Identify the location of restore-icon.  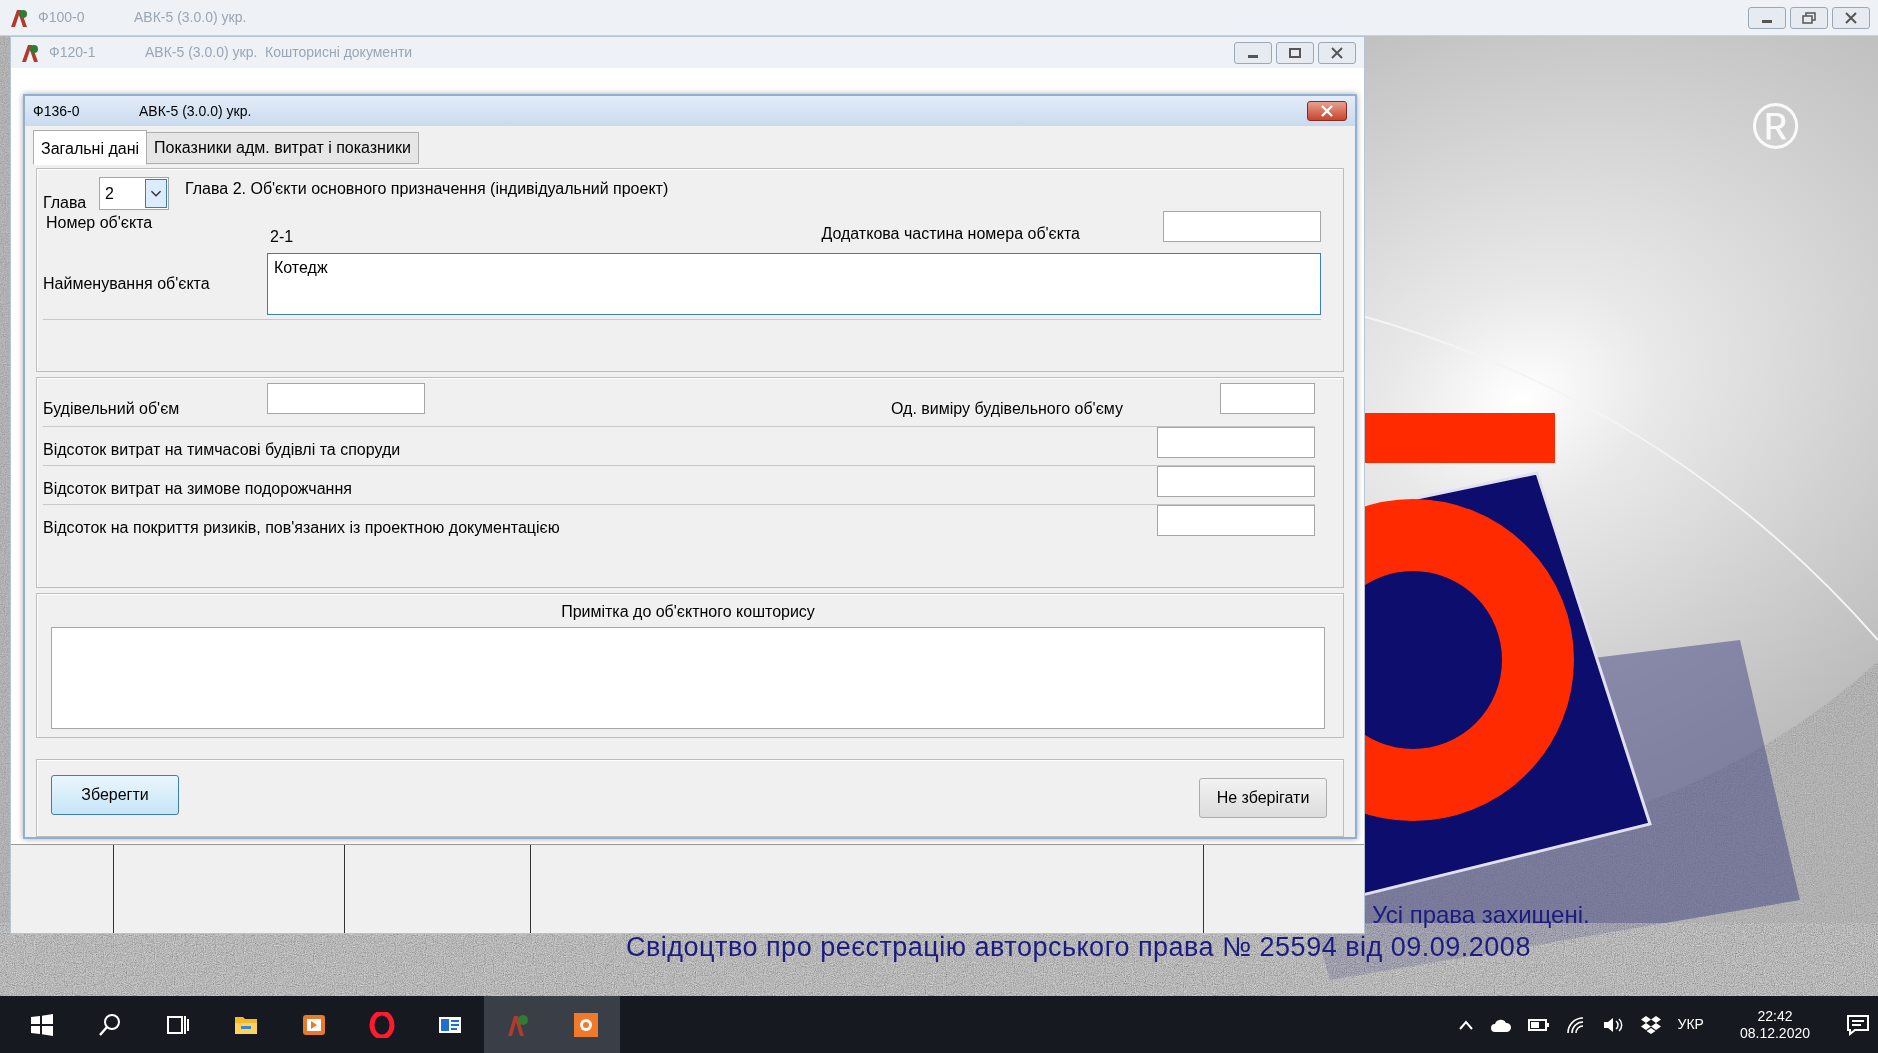
(1809, 17).